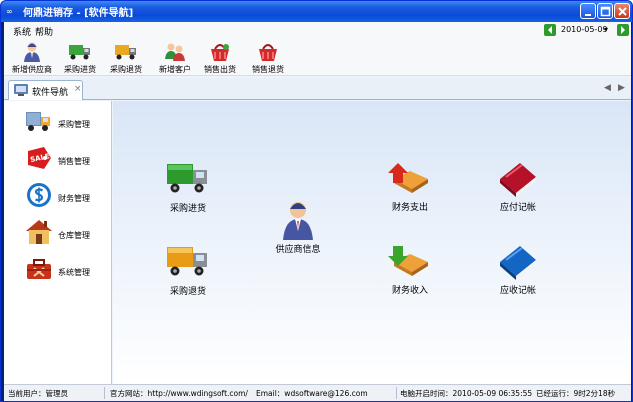 The height and width of the screenshot is (402, 633). I want to click on close-button, so click(622, 11).